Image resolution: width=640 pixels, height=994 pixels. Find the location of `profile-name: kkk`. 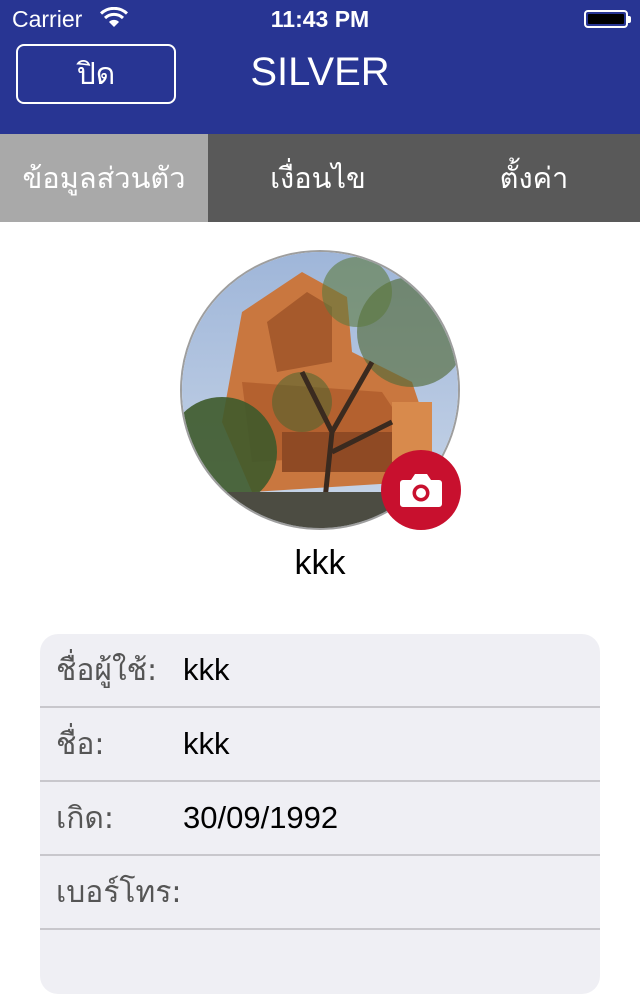

profile-name: kkk is located at coordinates (320, 563).